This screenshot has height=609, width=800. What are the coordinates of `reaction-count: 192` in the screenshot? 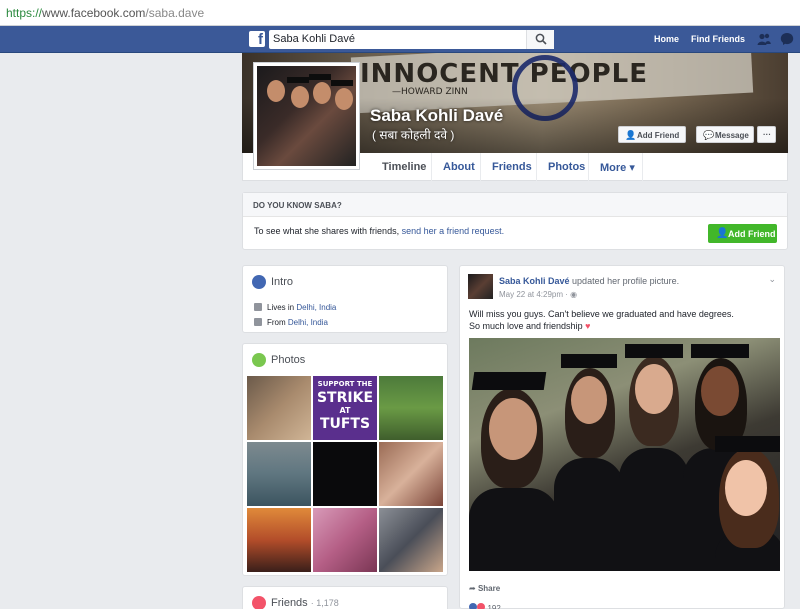 It's located at (494, 606).